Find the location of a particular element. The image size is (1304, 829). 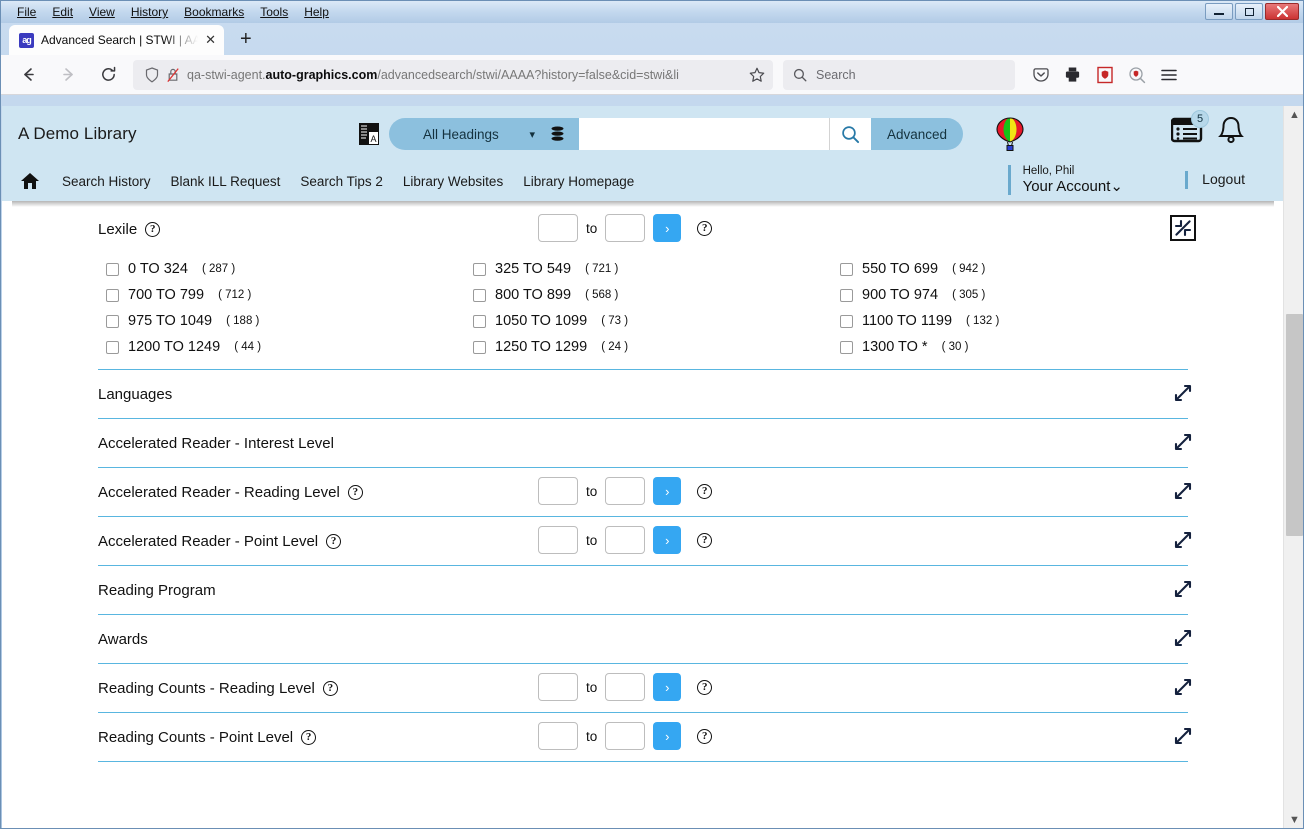

logout-link: Logout is located at coordinates (1223, 179).